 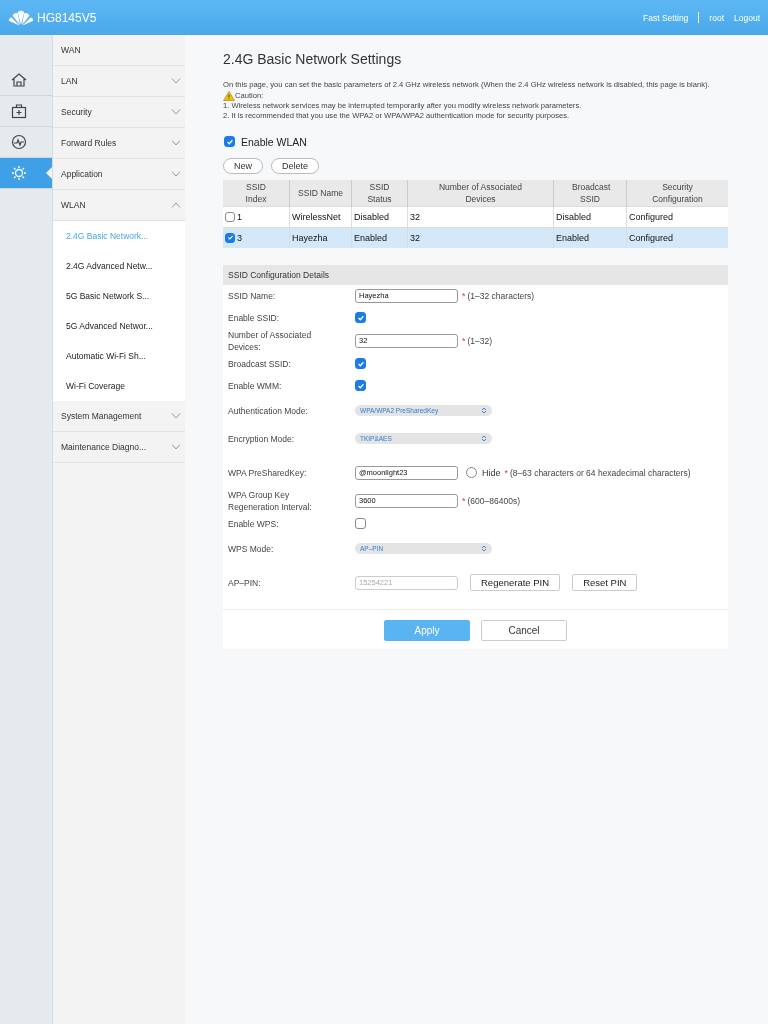 I want to click on nav-item: Security, so click(x=119, y=112).